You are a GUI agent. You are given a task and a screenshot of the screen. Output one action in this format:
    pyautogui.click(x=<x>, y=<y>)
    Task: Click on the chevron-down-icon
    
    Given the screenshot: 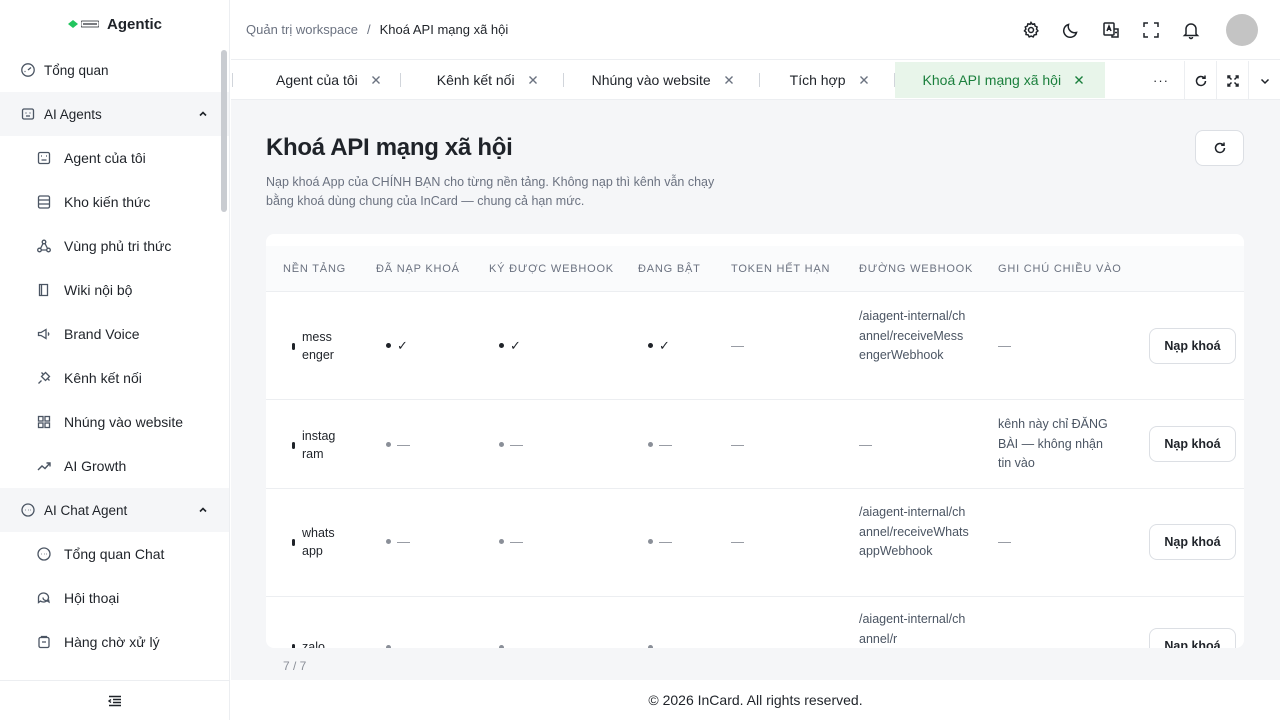 What is the action you would take?
    pyautogui.click(x=1264, y=81)
    